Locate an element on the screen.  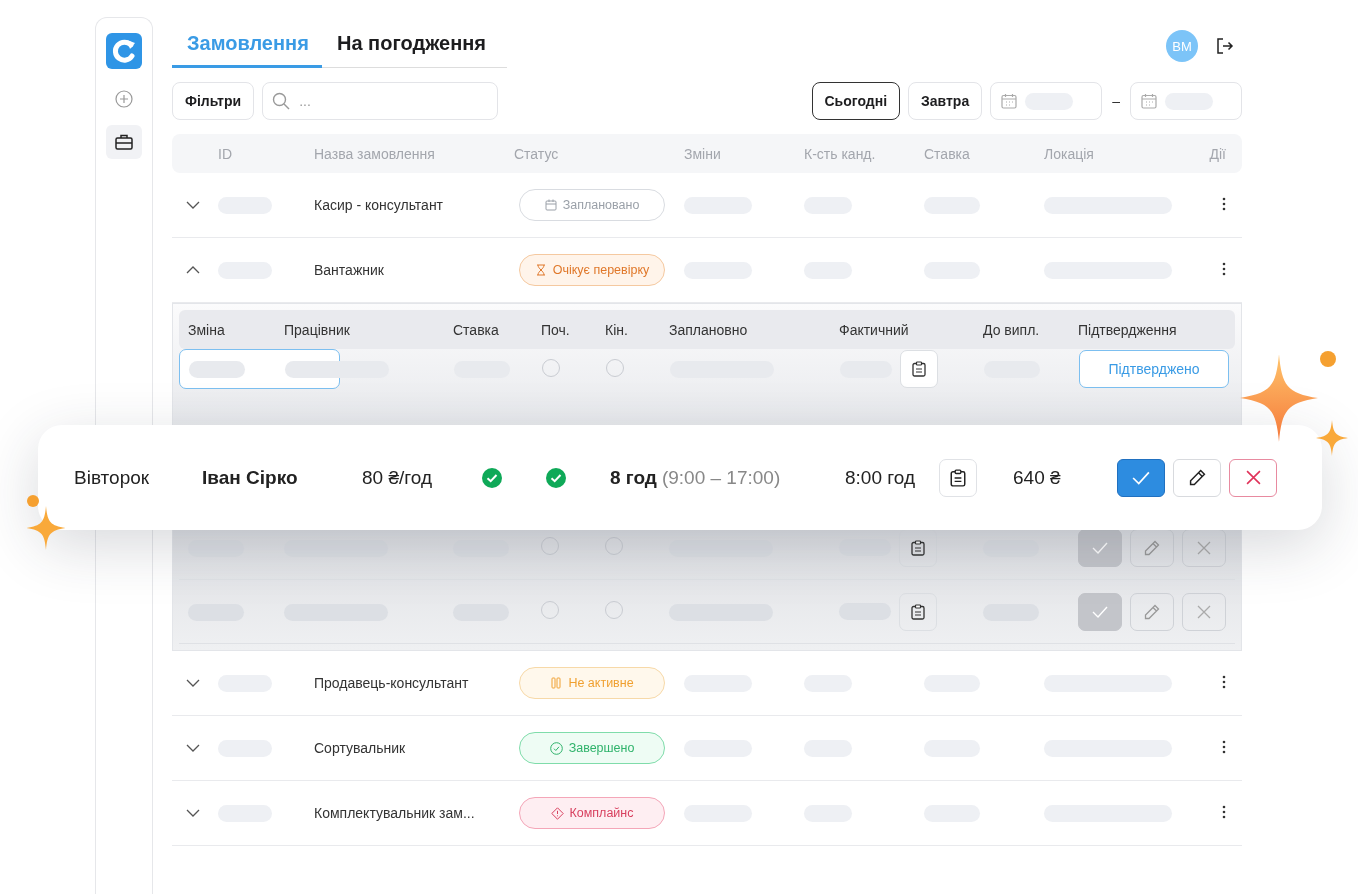
date-button: Завтра is located at coordinates (945, 101).